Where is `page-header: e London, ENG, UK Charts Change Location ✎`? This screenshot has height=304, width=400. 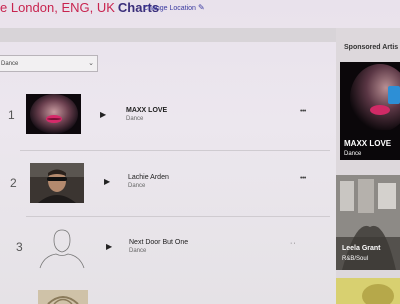 page-header: e London, ENG, UK Charts Change Location ✎ is located at coordinates (200, 11).